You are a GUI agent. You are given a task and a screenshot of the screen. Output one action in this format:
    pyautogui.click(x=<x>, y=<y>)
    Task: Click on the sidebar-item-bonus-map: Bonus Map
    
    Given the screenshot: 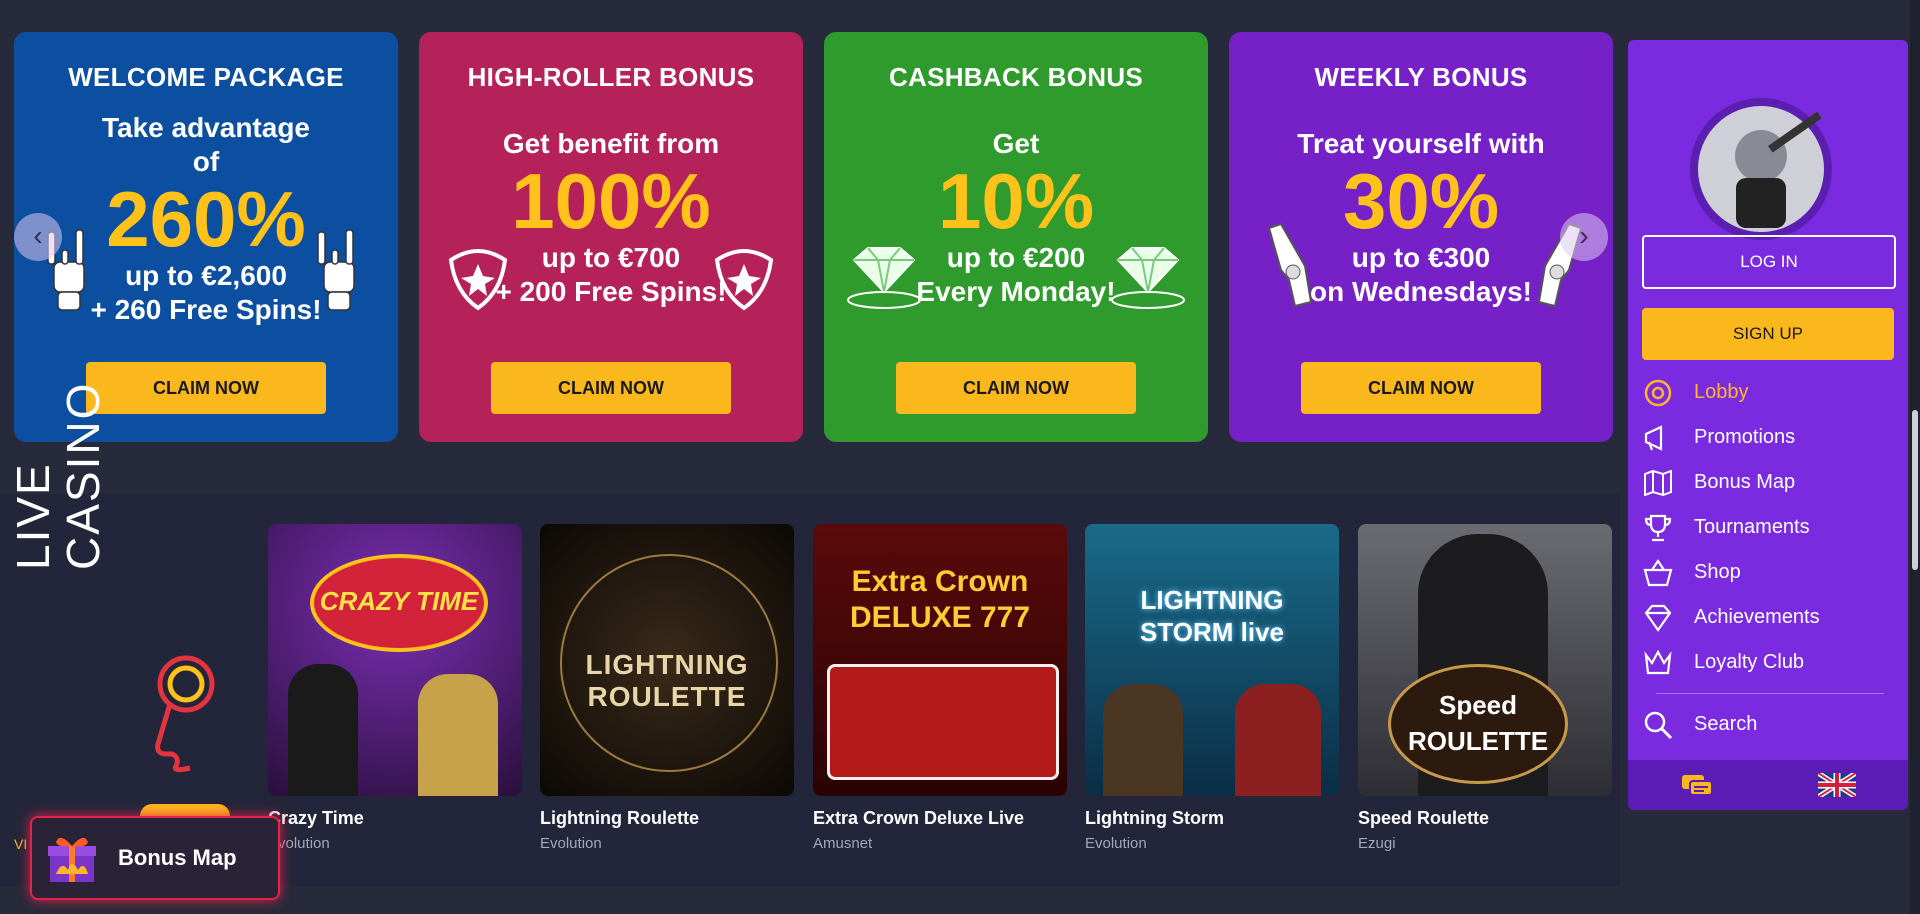 What is the action you would take?
    pyautogui.click(x=1770, y=482)
    